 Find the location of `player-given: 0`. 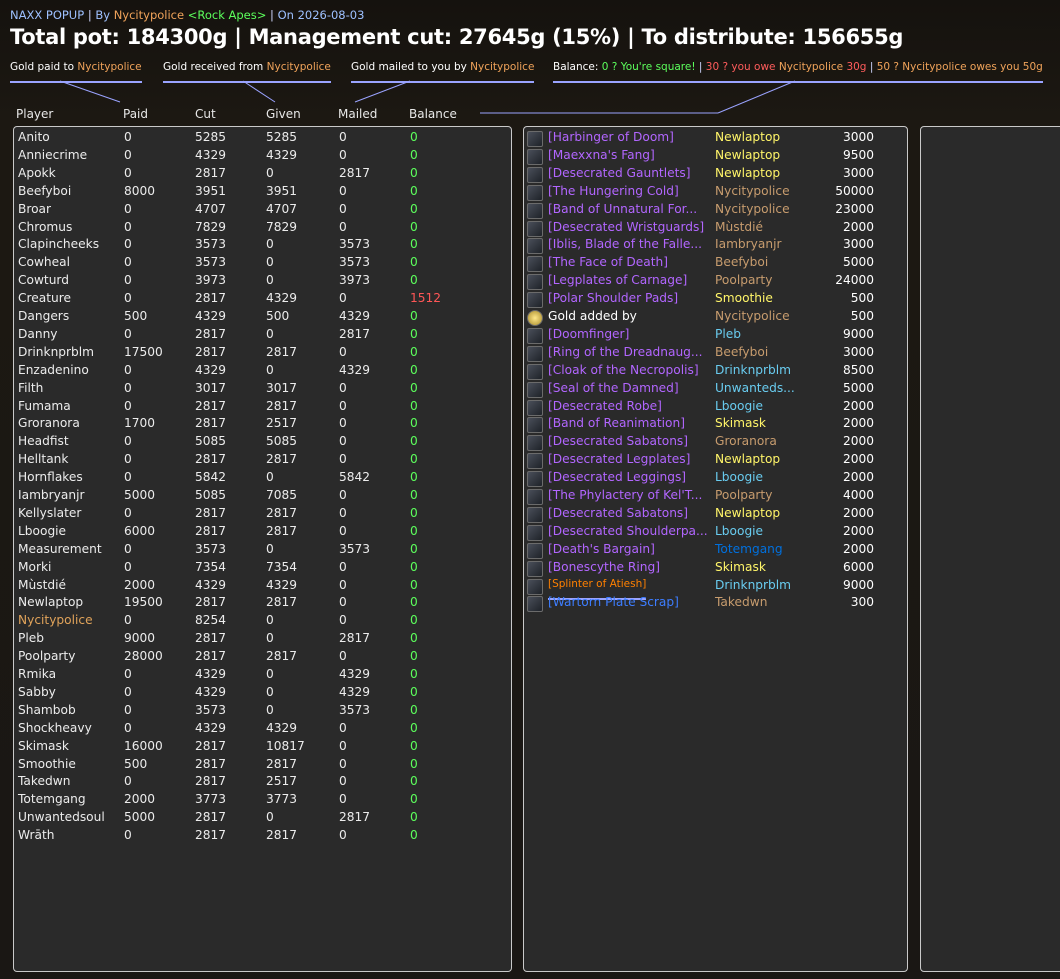

player-given: 0 is located at coordinates (270, 172).